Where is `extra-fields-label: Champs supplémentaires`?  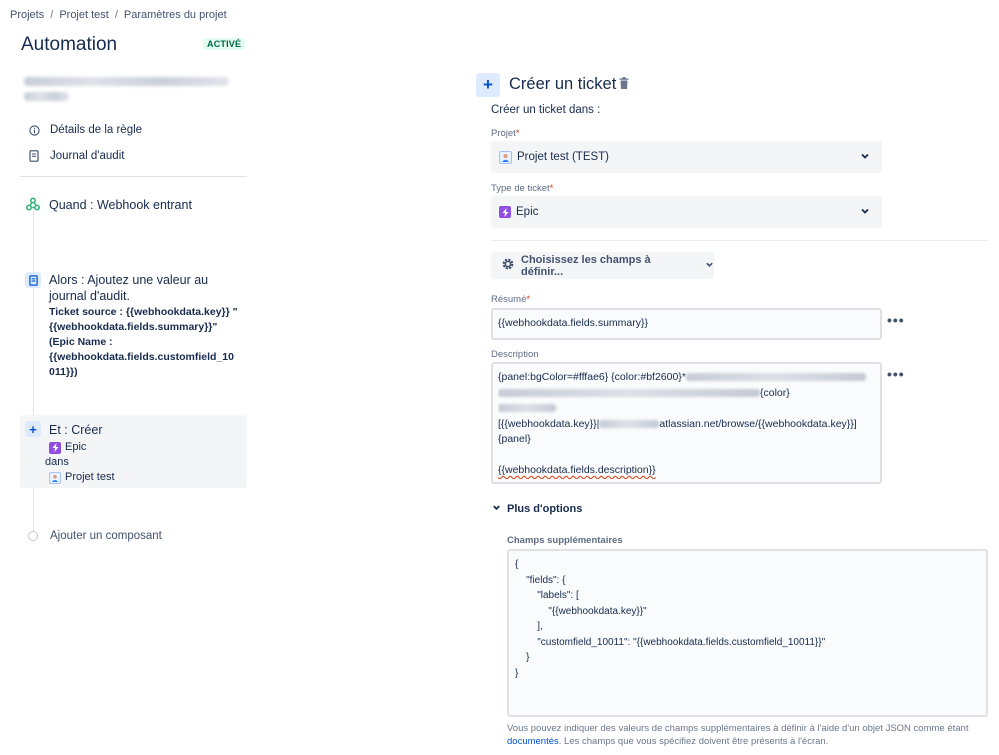
extra-fields-label: Champs supplémentaires is located at coordinates (565, 540).